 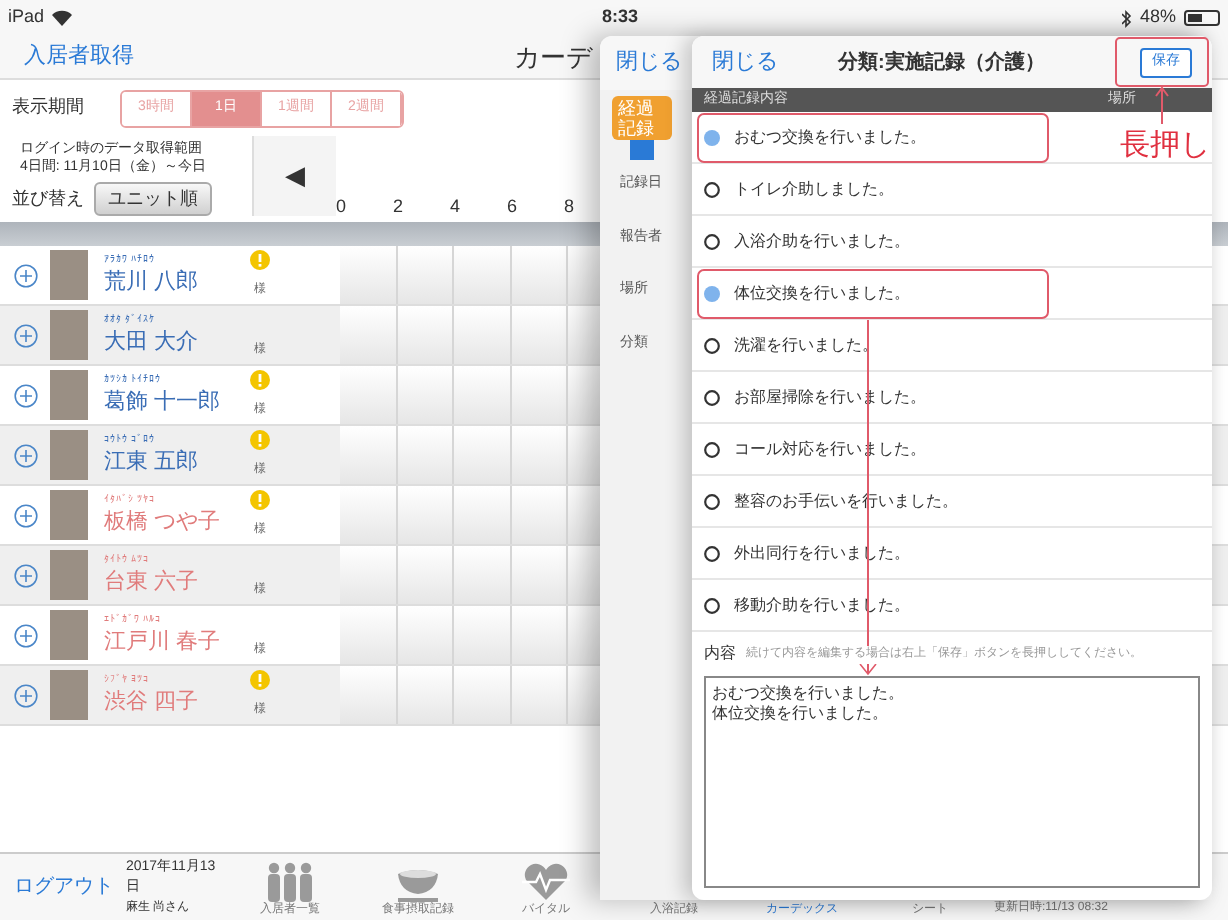 What do you see at coordinates (64, 887) in the screenshot?
I see `logout-link: ログアウト` at bounding box center [64, 887].